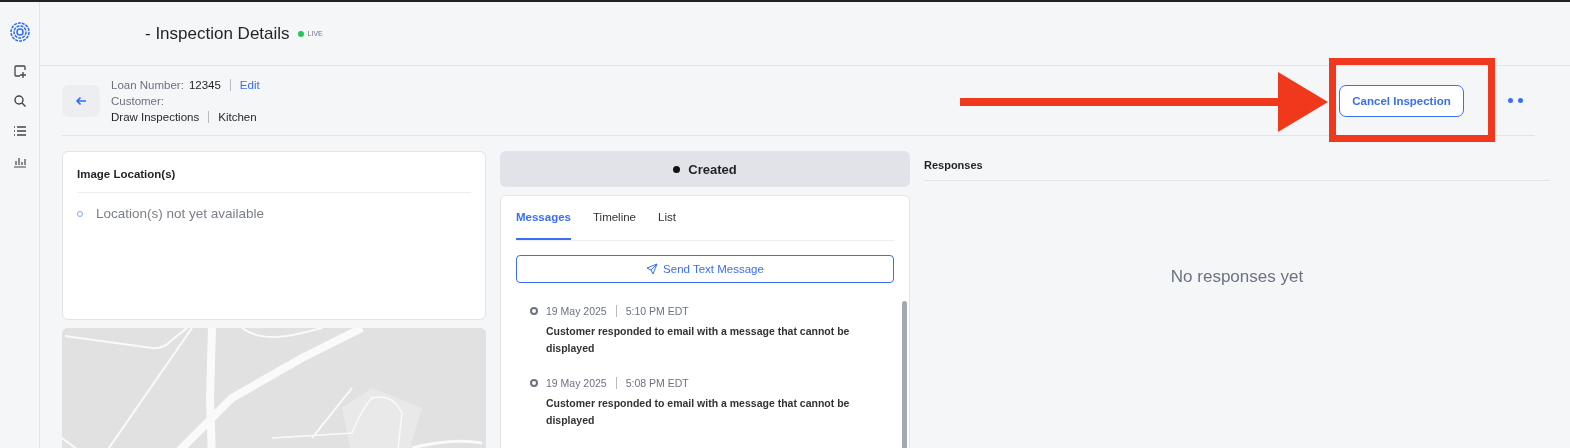  What do you see at coordinates (217, 33) in the screenshot?
I see `page-title: - Inspection Details` at bounding box center [217, 33].